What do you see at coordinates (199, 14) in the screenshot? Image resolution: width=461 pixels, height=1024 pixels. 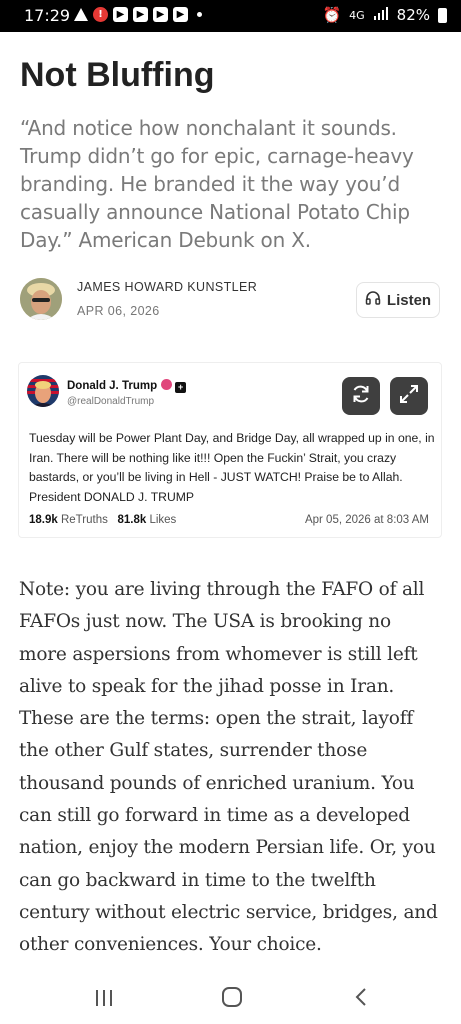 I see `dot-icon` at bounding box center [199, 14].